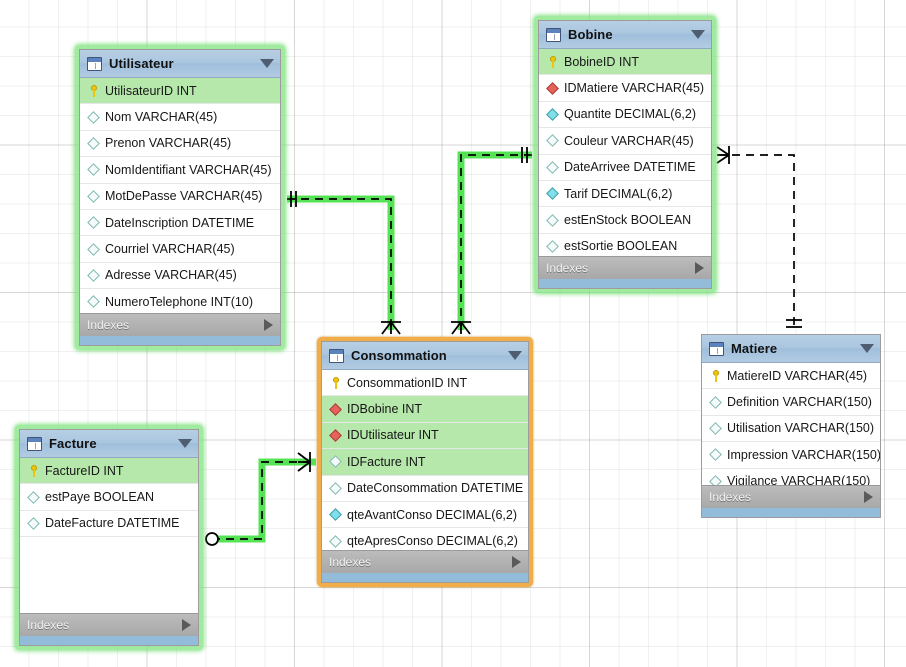  Describe the element at coordinates (260, 499) in the screenshot. I see `relationship-facture-consommation` at that location.